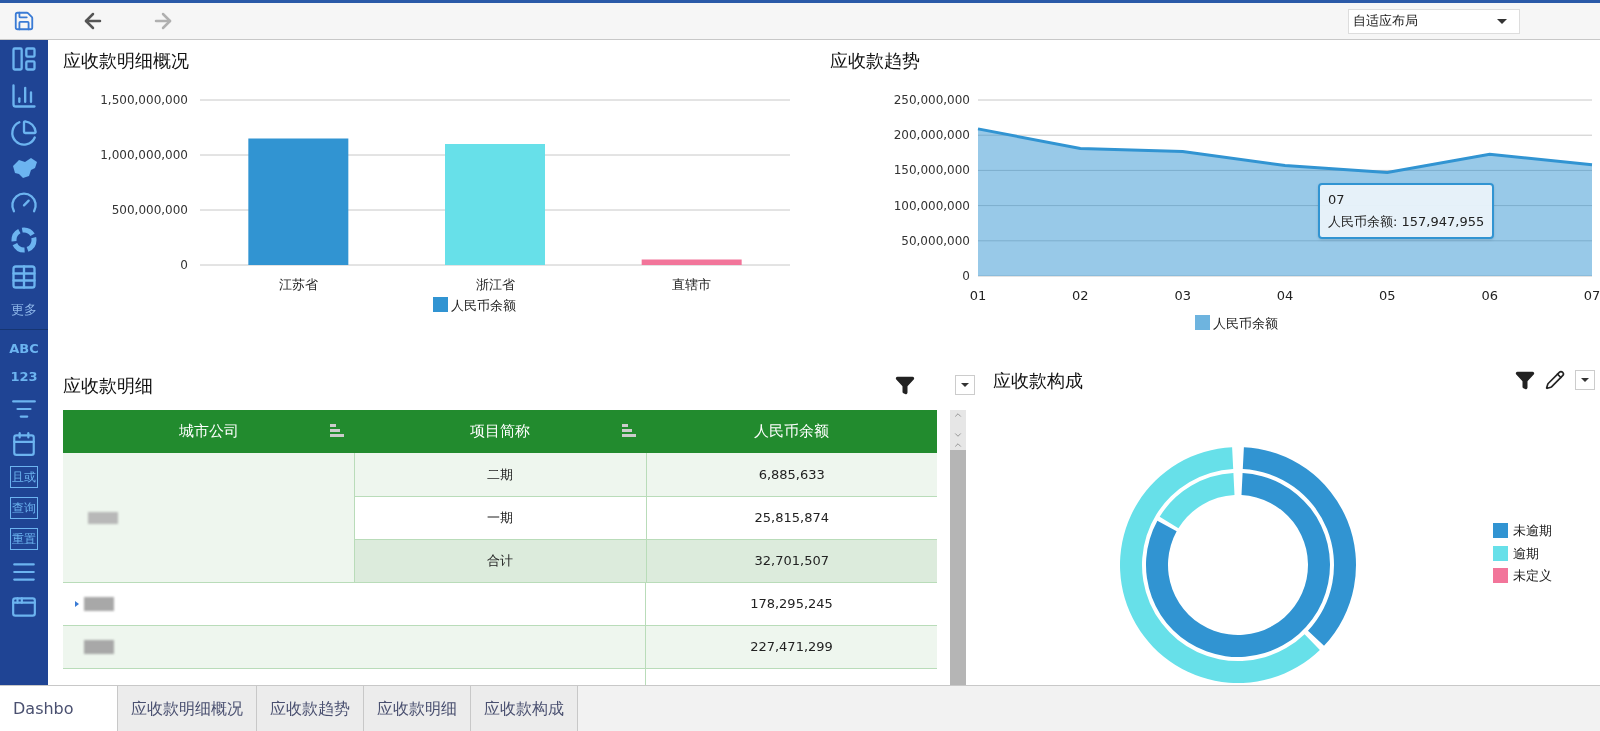 The height and width of the screenshot is (731, 1600). Describe the element at coordinates (108, 385) in the screenshot. I see `panel-title: 应收款明细` at that location.